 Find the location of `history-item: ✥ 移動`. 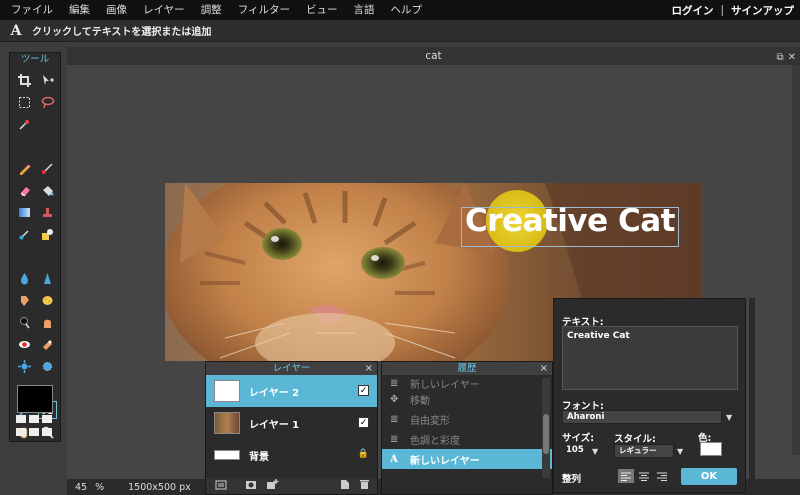

history-item: ✥ 移動 is located at coordinates (467, 399).